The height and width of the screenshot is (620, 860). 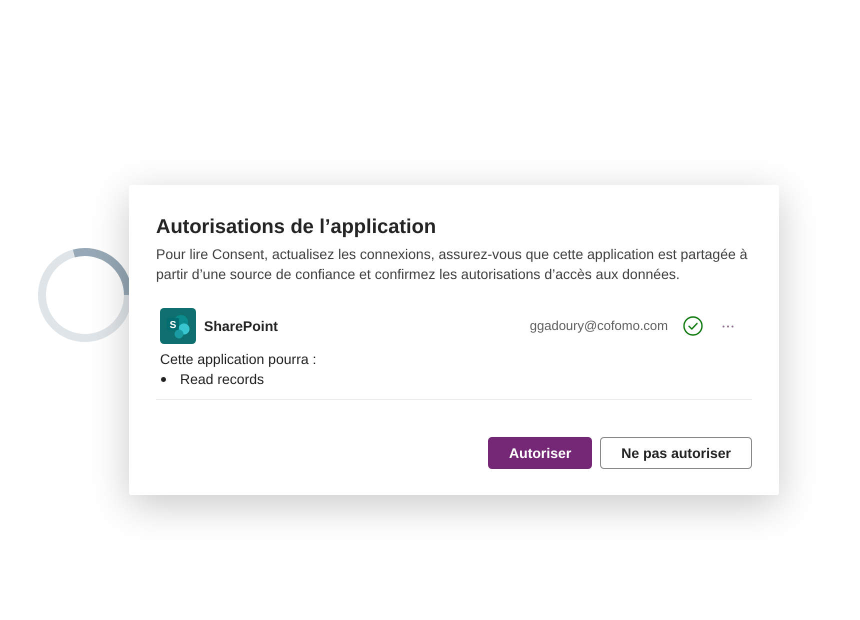 What do you see at coordinates (178, 326) in the screenshot?
I see `app-logo-icon: S` at bounding box center [178, 326].